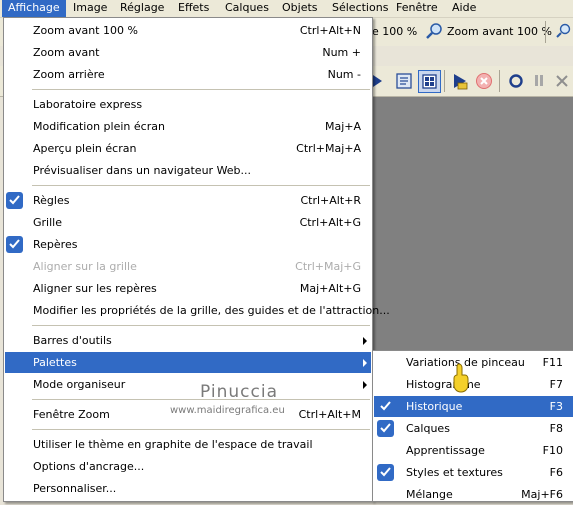 Image resolution: width=573 pixels, height=505 pixels. What do you see at coordinates (188, 340) in the screenshot?
I see `menu-item-barres-outils: Barres d'outils` at bounding box center [188, 340].